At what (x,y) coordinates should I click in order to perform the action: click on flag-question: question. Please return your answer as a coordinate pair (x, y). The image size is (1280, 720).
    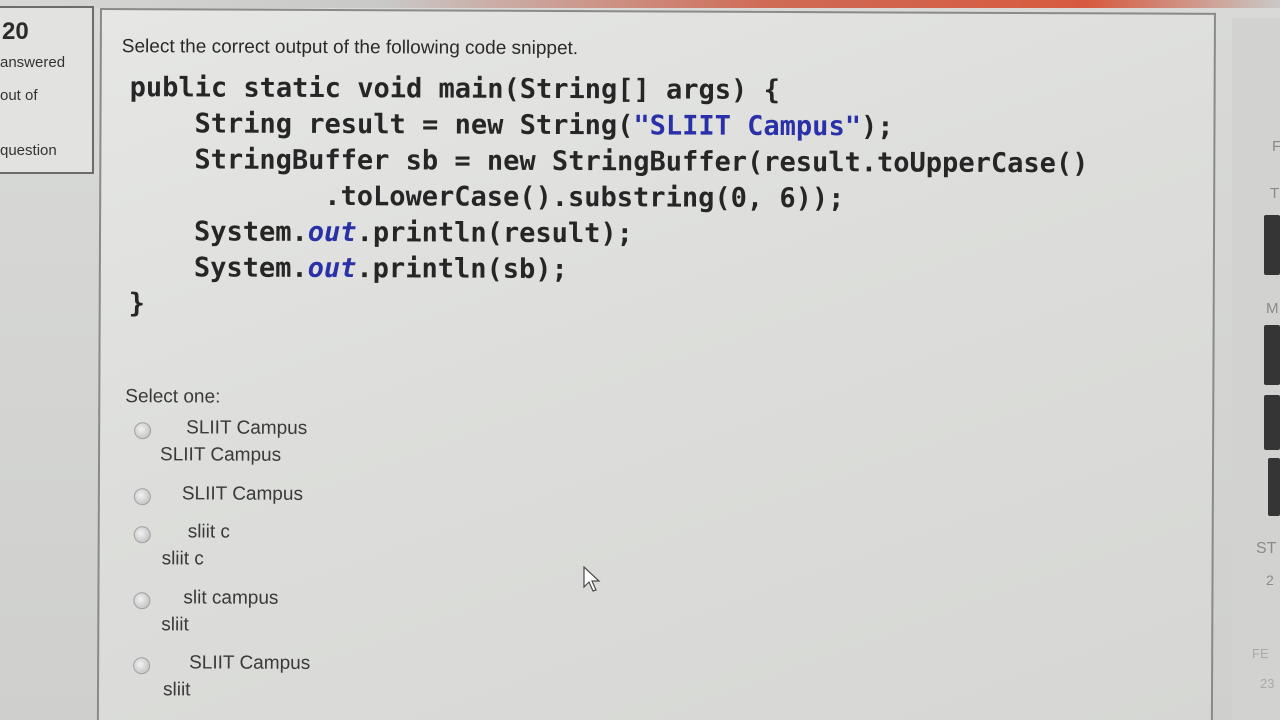
    Looking at the image, I should click on (28, 150).